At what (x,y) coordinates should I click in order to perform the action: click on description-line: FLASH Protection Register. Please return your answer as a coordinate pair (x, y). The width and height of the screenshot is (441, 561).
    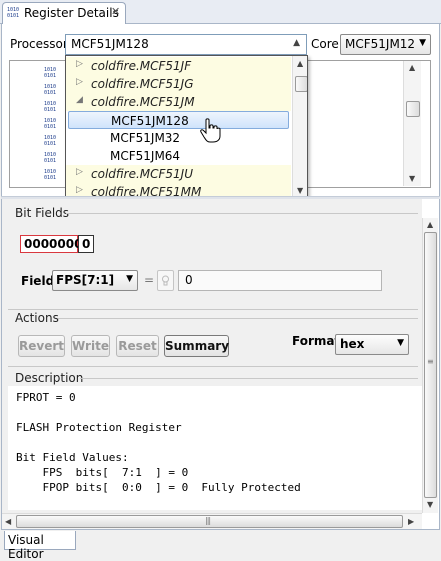
    Looking at the image, I should click on (99, 427).